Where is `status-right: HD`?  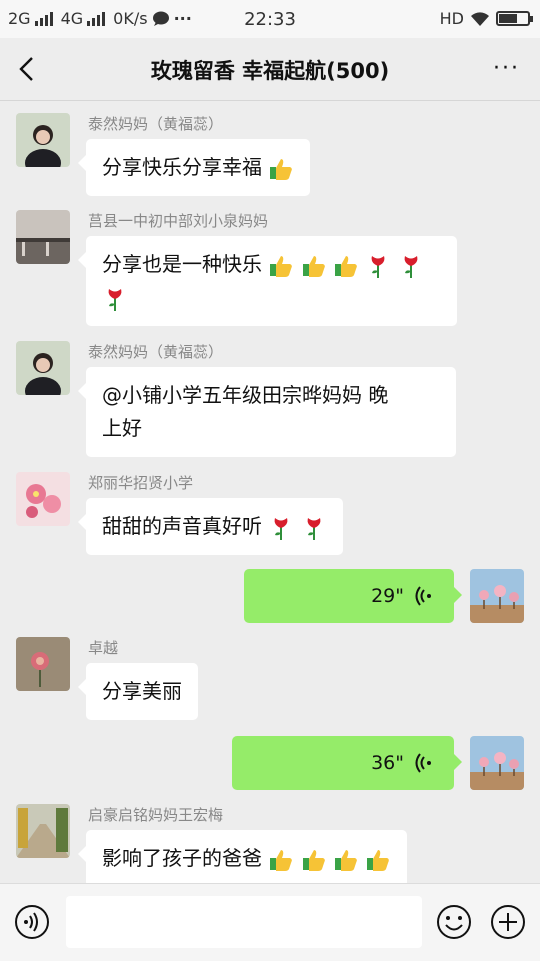 status-right: HD is located at coordinates (486, 18).